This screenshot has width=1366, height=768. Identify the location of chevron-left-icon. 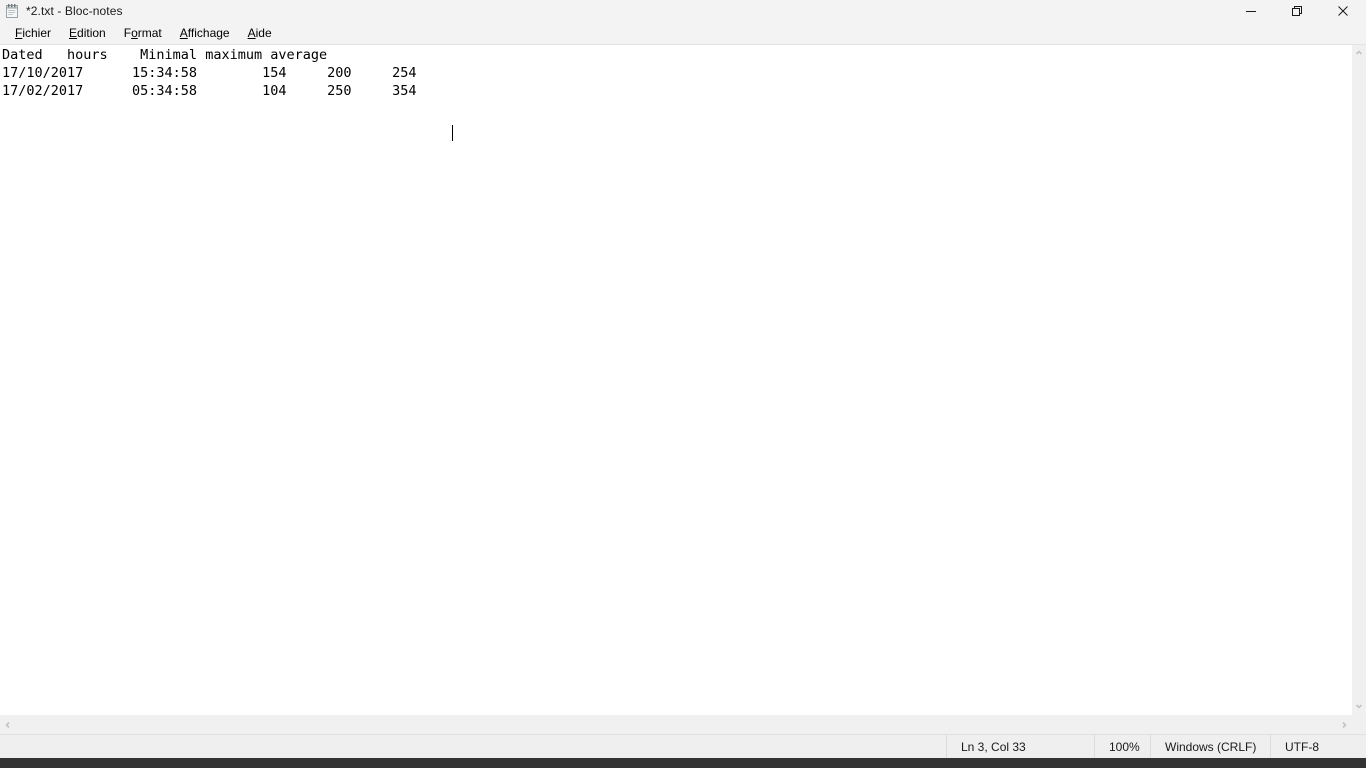
(7, 724).